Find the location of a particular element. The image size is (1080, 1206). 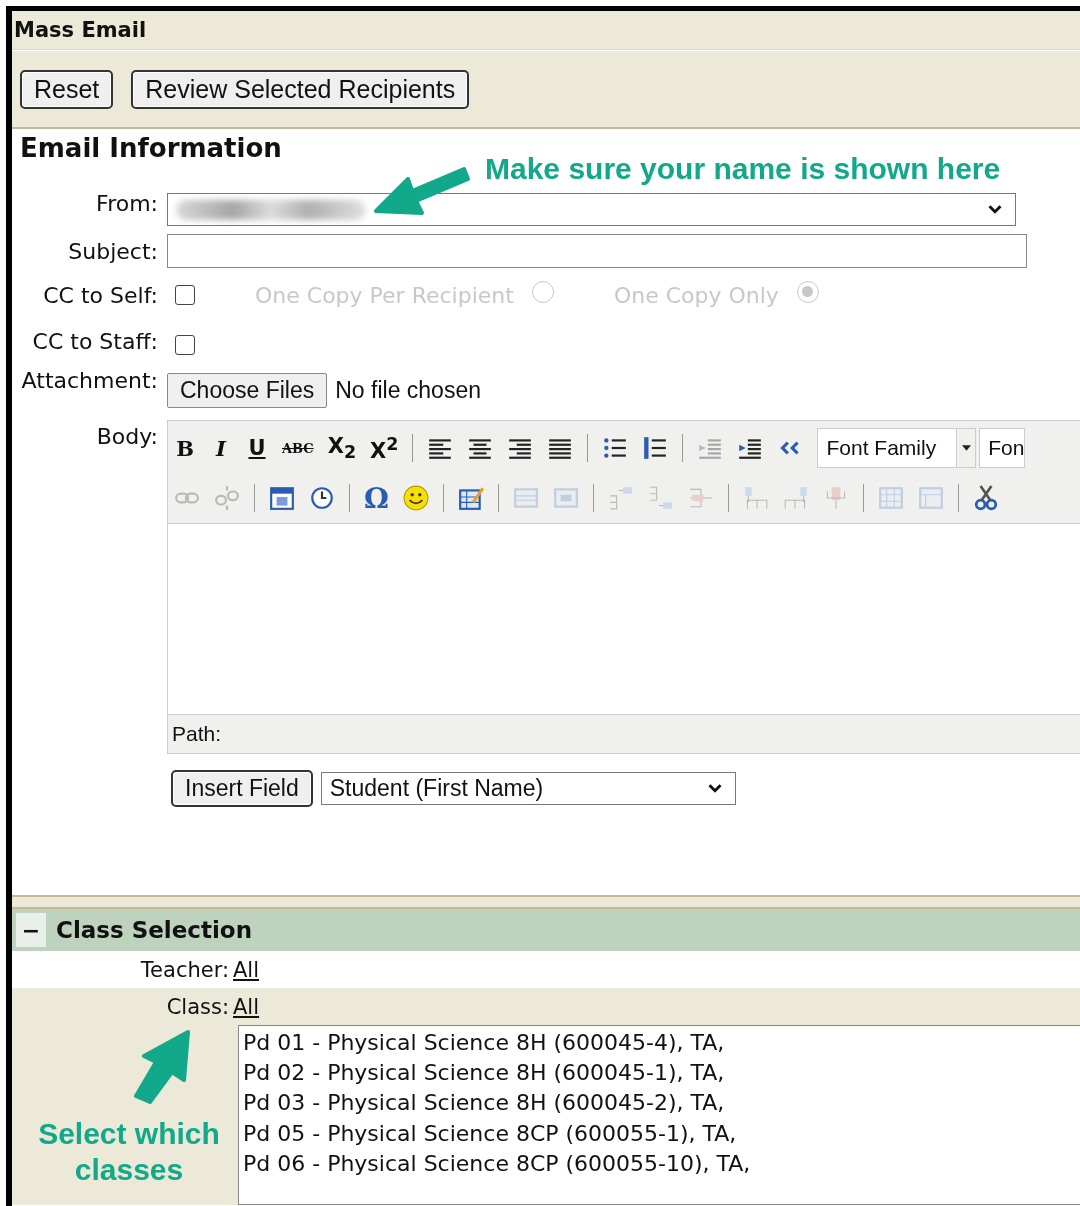

class-option: Pd 06 - Physical Science 8CP (600055-10), TA, is located at coordinates (659, 1163).